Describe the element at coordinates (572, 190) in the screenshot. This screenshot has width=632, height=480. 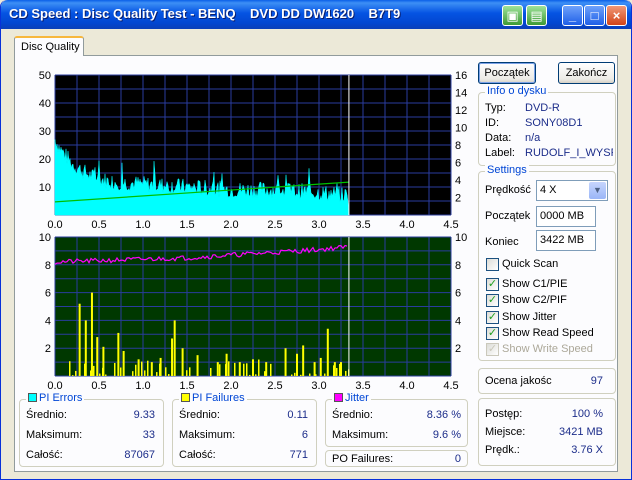
I see `speed-select: 4 X ▼` at that location.